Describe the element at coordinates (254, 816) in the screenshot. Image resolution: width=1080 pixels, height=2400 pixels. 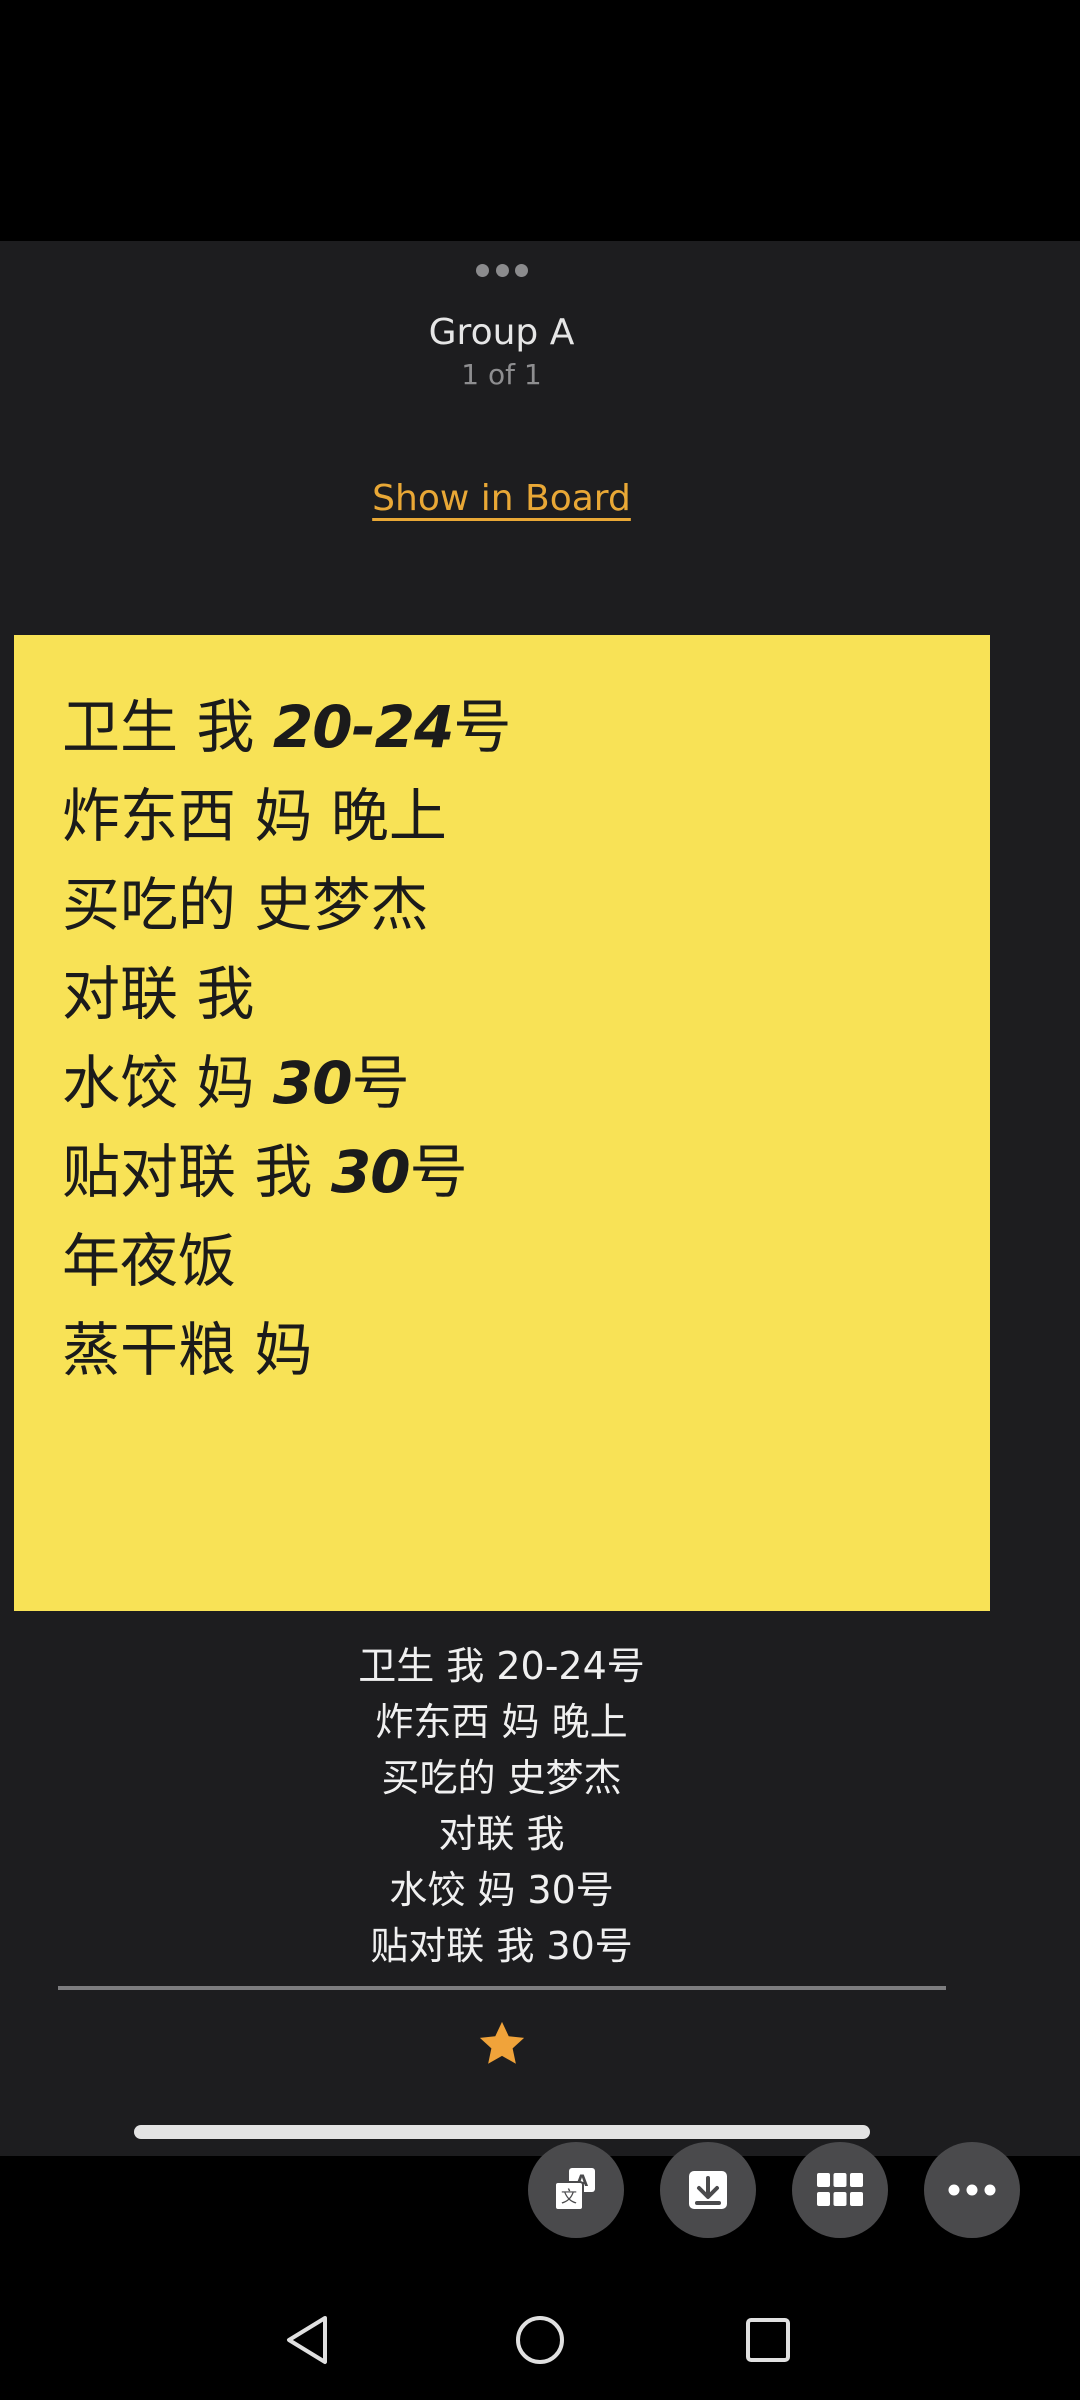
I see `note-line: 炸东西 妈 晚上` at that location.